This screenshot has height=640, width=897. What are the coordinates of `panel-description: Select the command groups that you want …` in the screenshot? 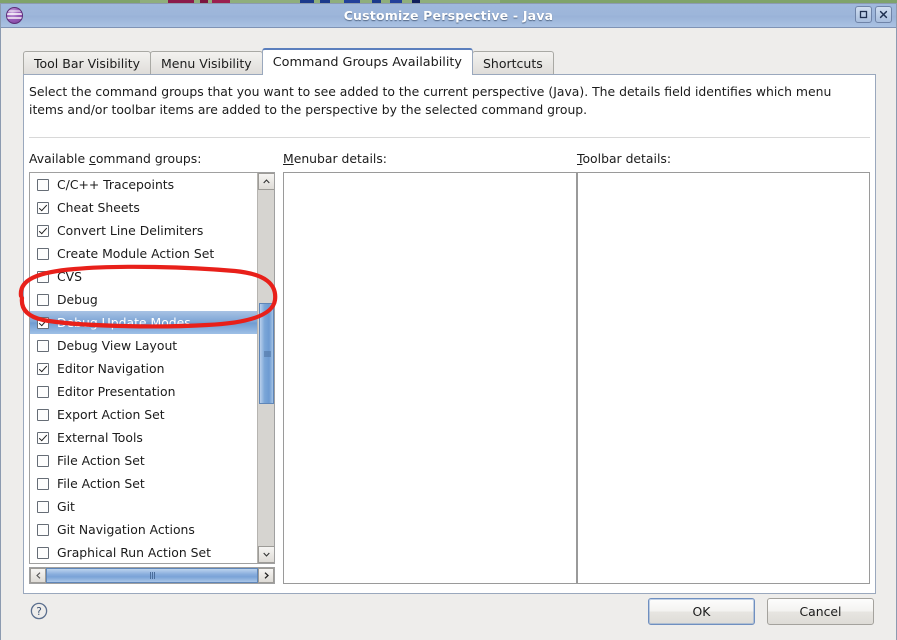 It's located at (430, 100).